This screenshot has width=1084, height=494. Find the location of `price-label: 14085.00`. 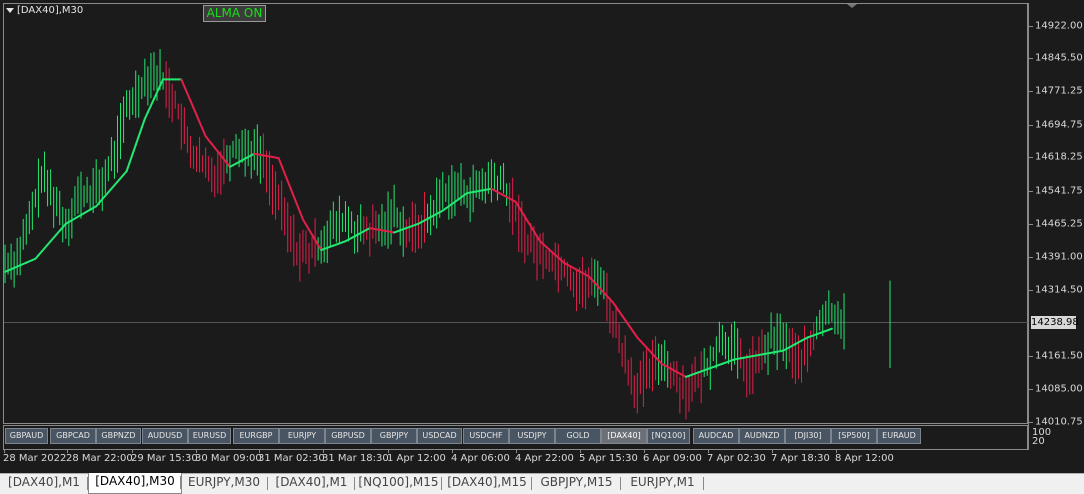

price-label: 14085.00 is located at coordinates (1059, 389).